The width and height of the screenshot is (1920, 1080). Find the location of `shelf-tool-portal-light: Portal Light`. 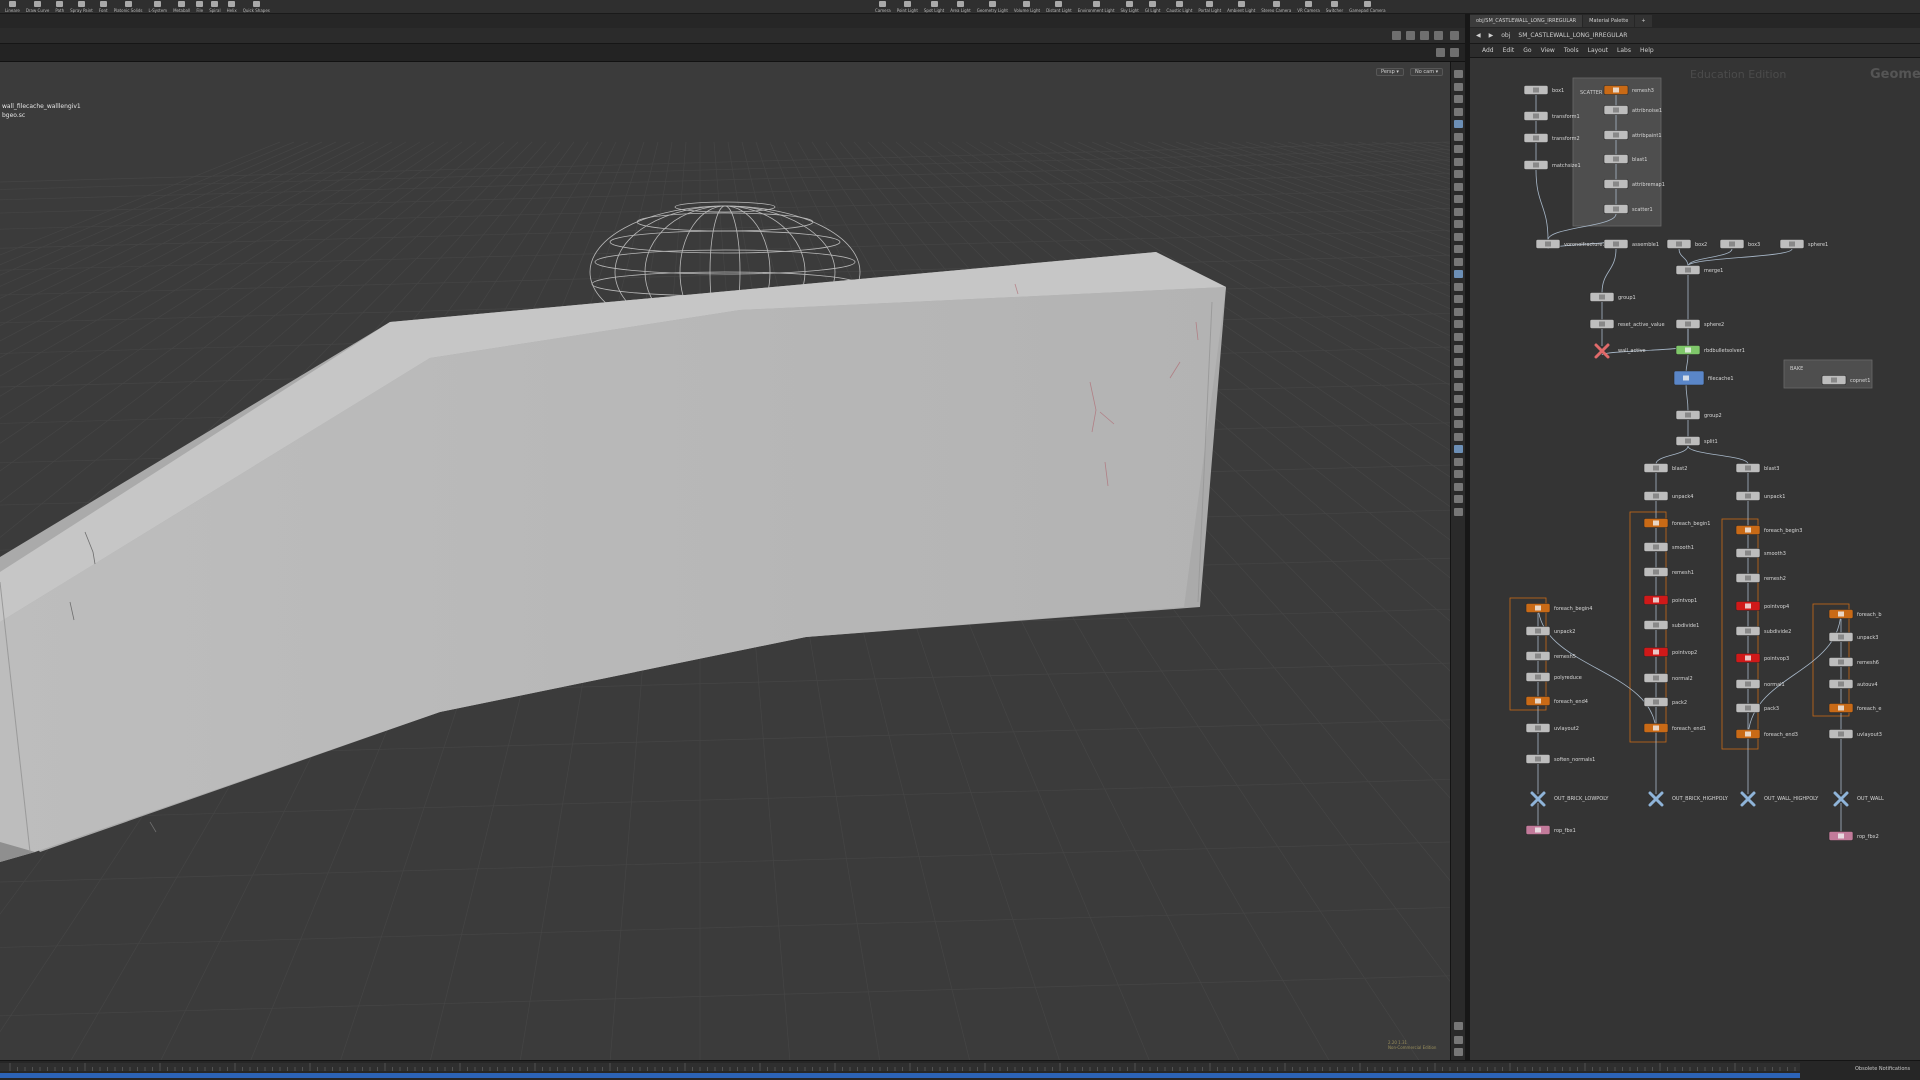

shelf-tool-portal-light: Portal Light is located at coordinates (1209, 7).